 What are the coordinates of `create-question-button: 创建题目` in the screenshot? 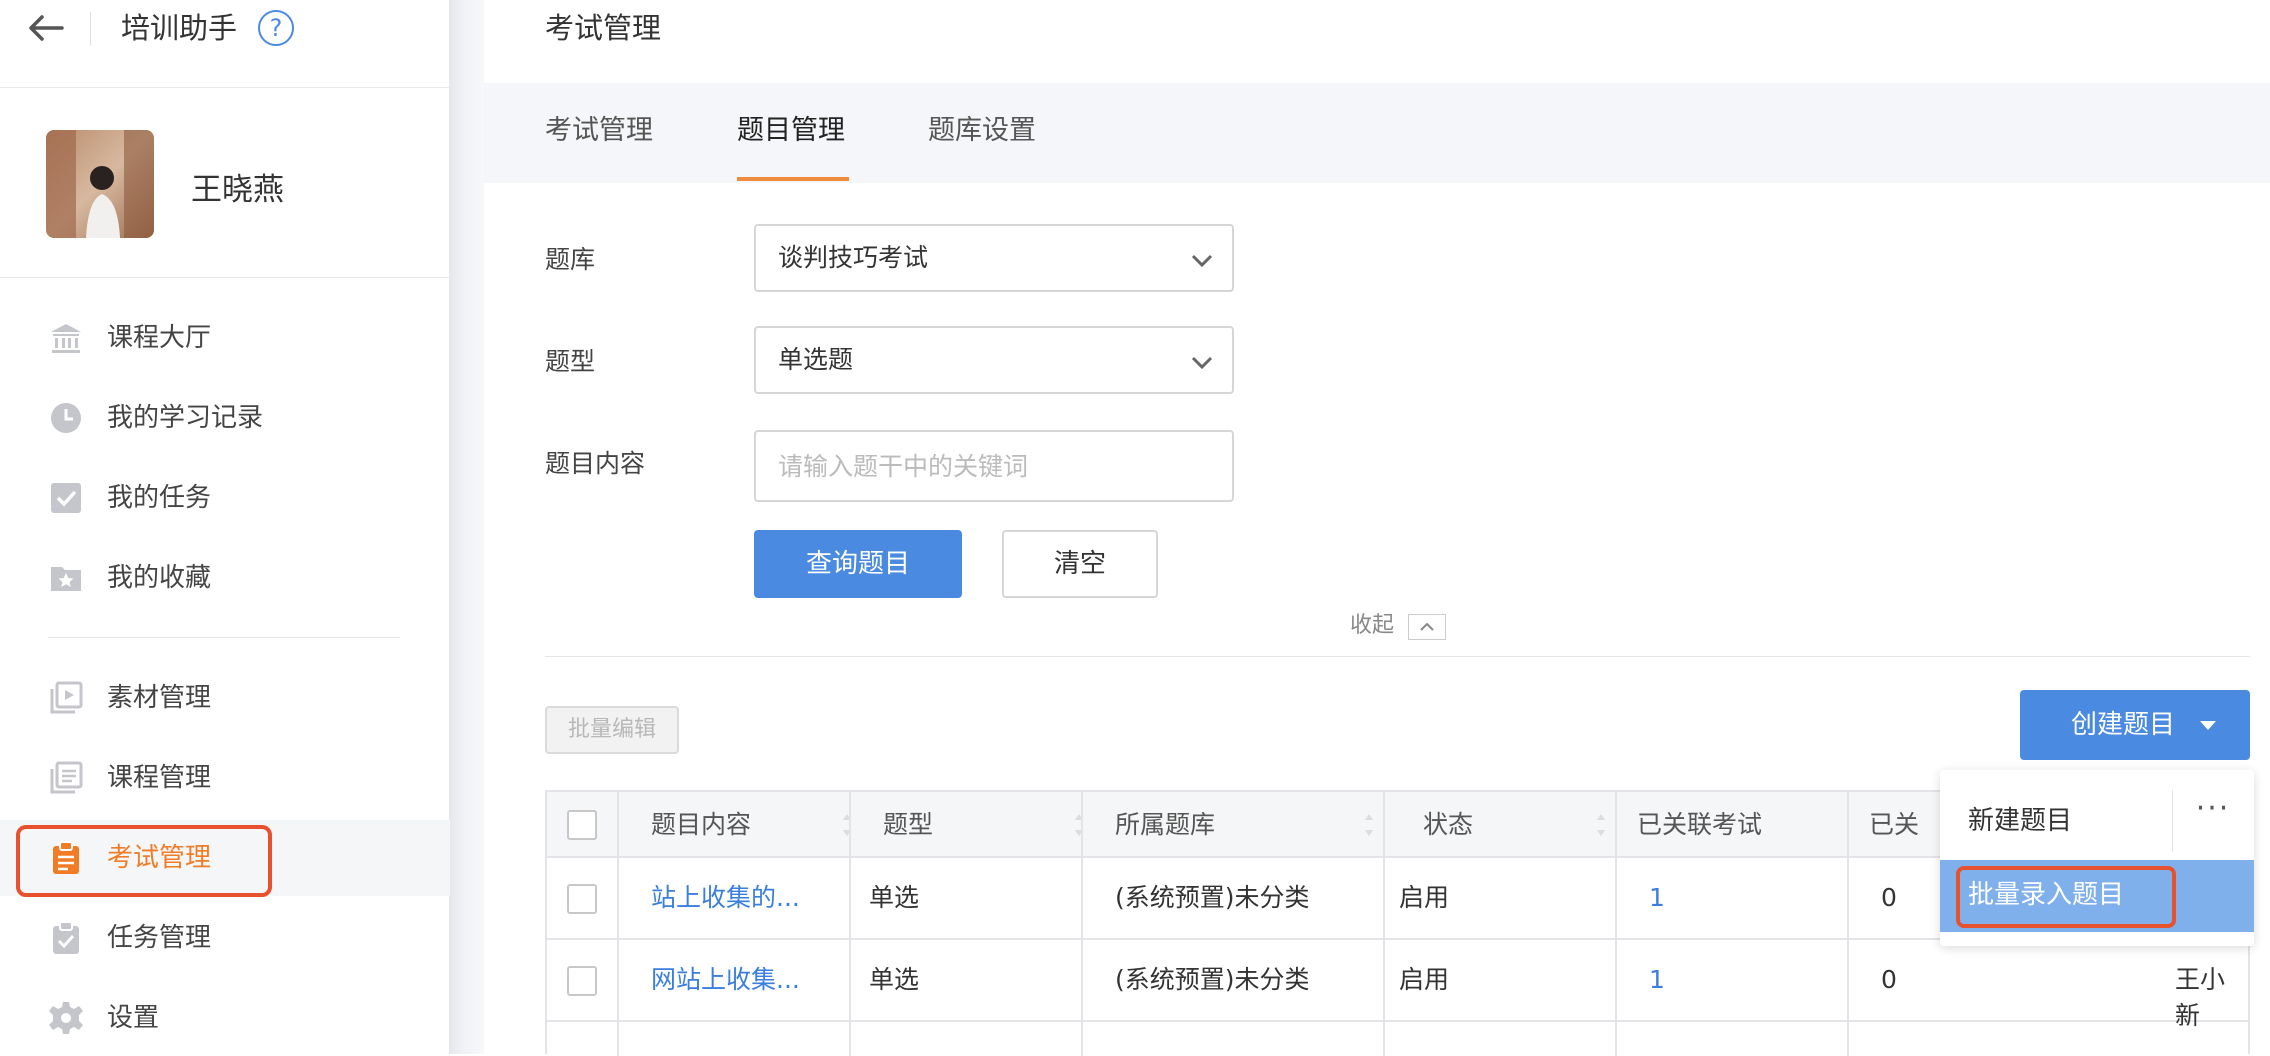 It's located at (2135, 725).